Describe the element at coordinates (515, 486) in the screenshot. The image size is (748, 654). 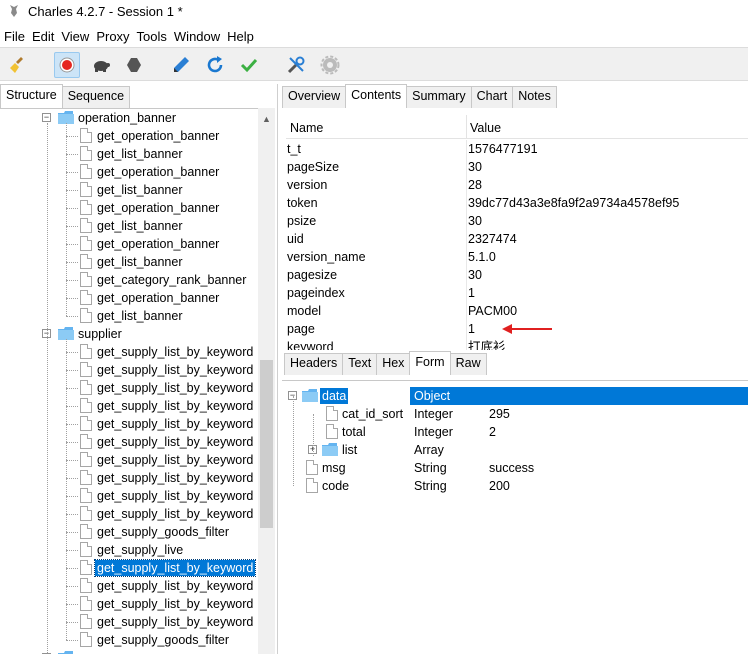
I see `json-node-row: code String 200` at that location.